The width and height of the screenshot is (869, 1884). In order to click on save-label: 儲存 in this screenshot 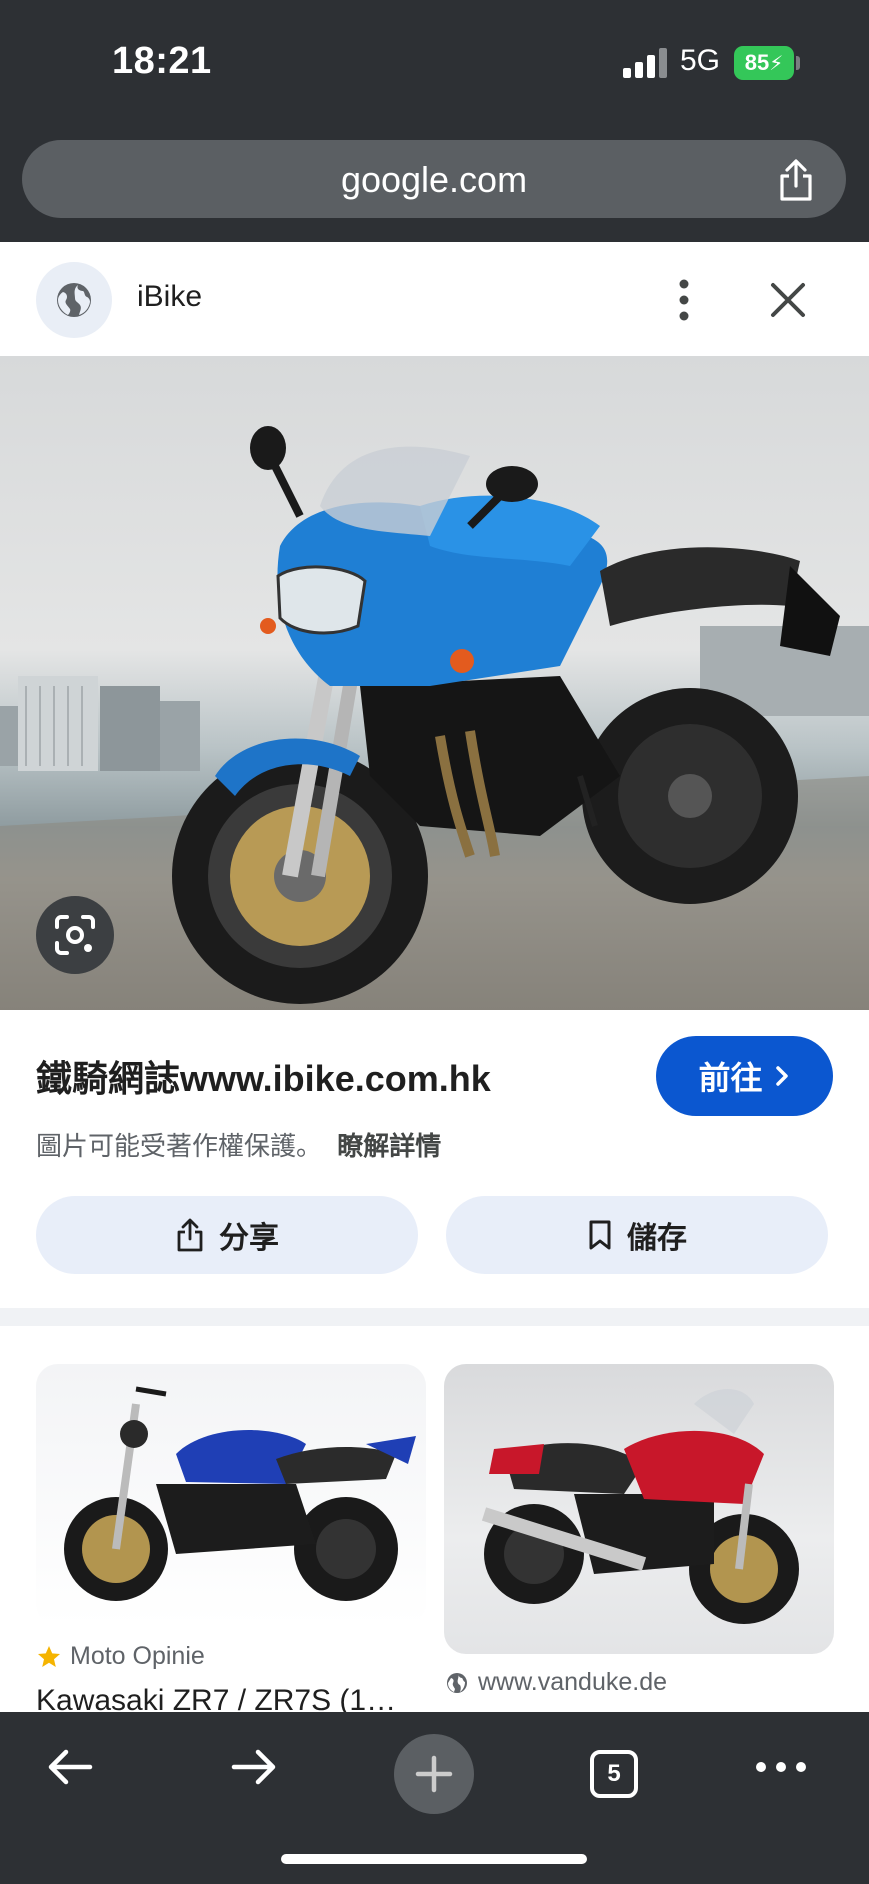, I will do `click(657, 1238)`.